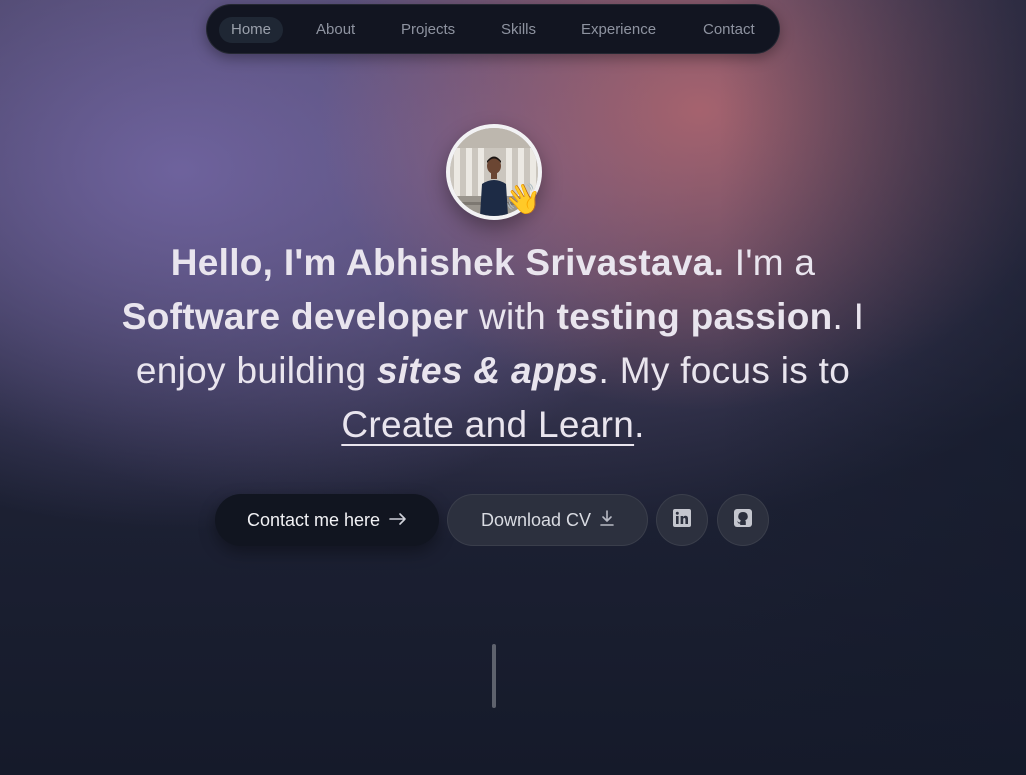 The height and width of the screenshot is (775, 1026). I want to click on intro-with: with, so click(512, 316).